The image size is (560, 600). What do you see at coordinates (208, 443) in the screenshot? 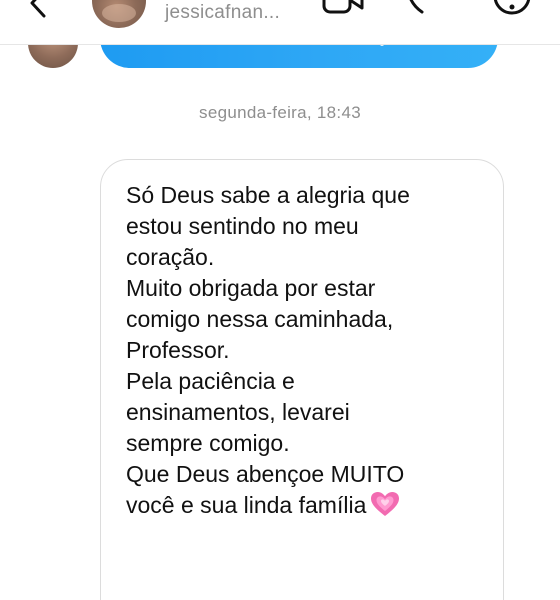
I see `message-line: sempre comigo.` at bounding box center [208, 443].